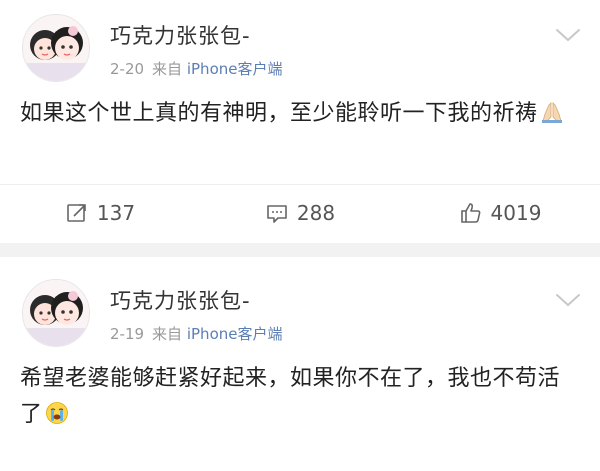 Image resolution: width=600 pixels, height=471 pixels. I want to click on comment-count: 288, so click(316, 213).